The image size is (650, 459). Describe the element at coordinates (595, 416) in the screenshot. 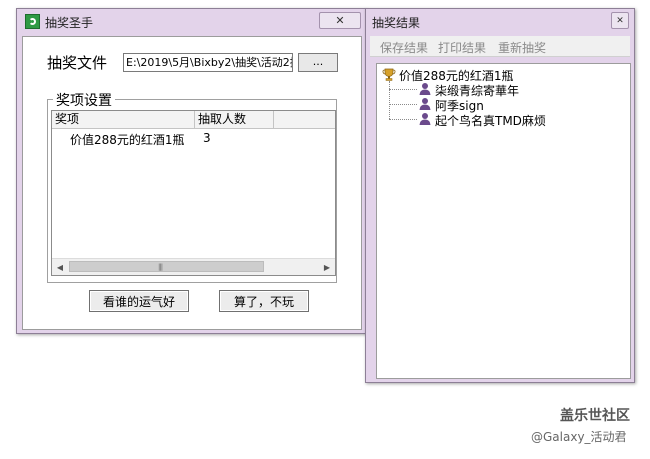

I see `watermark-community: 盖乐世社区` at that location.